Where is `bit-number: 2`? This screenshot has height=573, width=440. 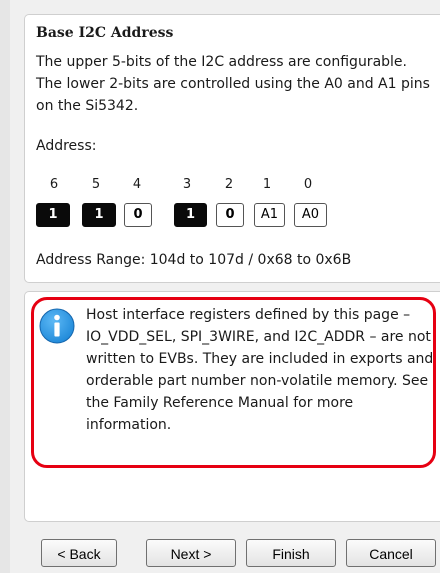 bit-number: 2 is located at coordinates (229, 184).